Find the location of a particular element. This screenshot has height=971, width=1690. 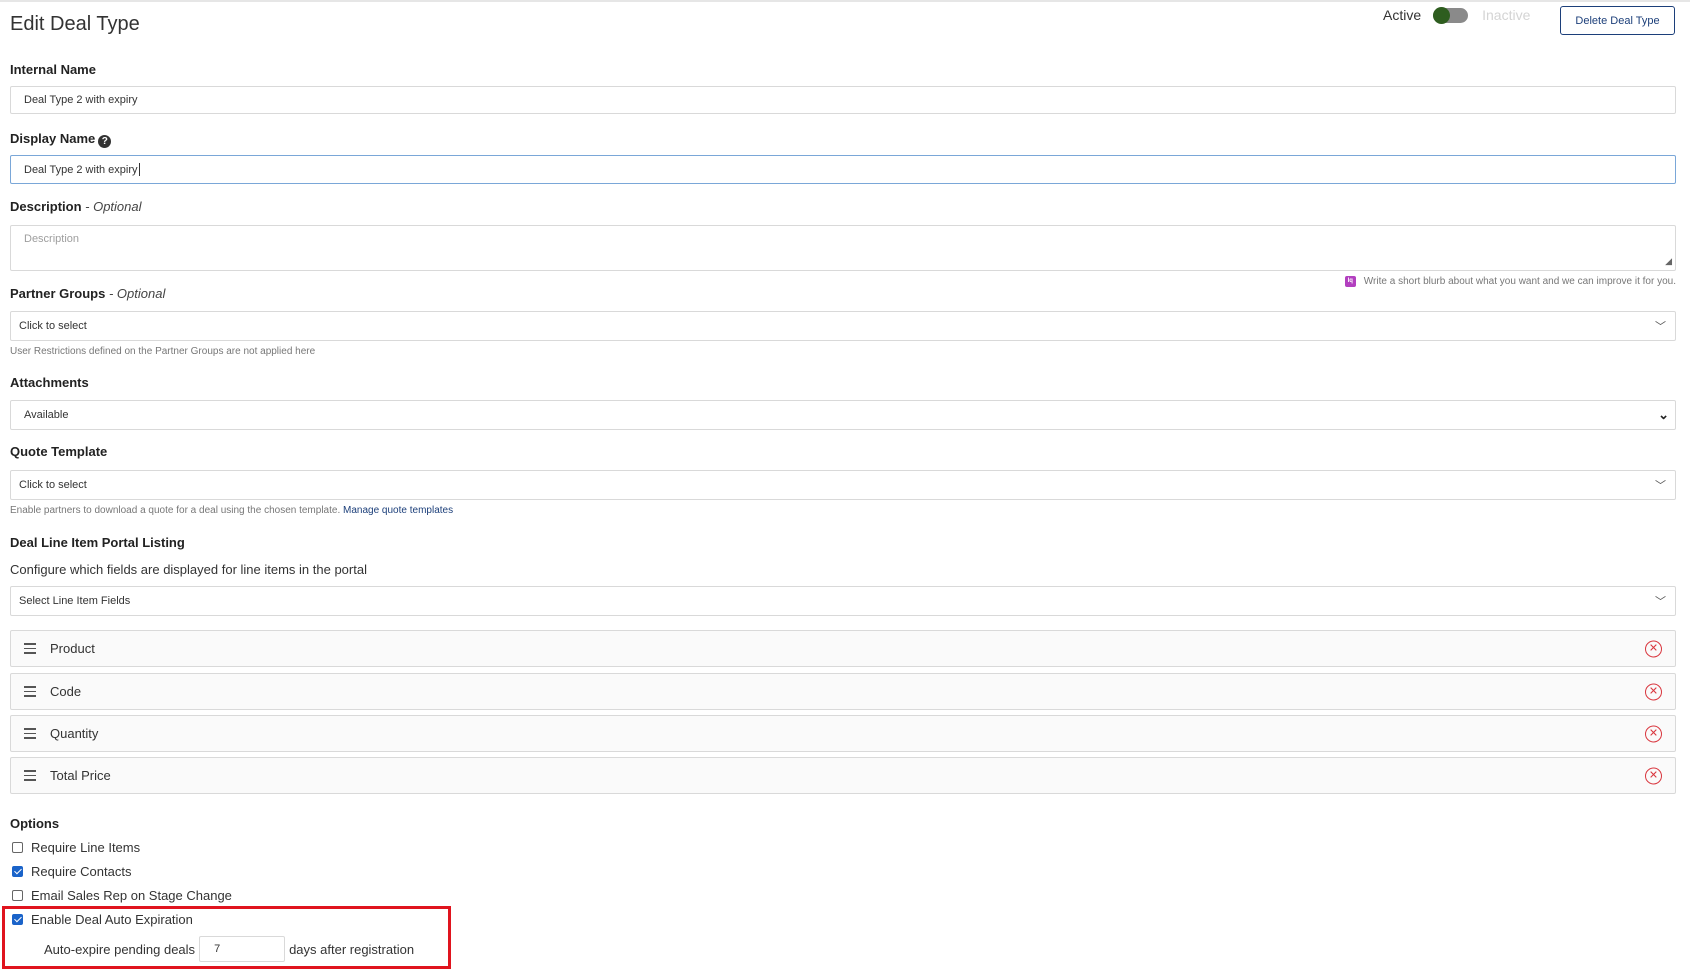

internal-name-input: Deal Type 2 with expiry is located at coordinates (843, 100).